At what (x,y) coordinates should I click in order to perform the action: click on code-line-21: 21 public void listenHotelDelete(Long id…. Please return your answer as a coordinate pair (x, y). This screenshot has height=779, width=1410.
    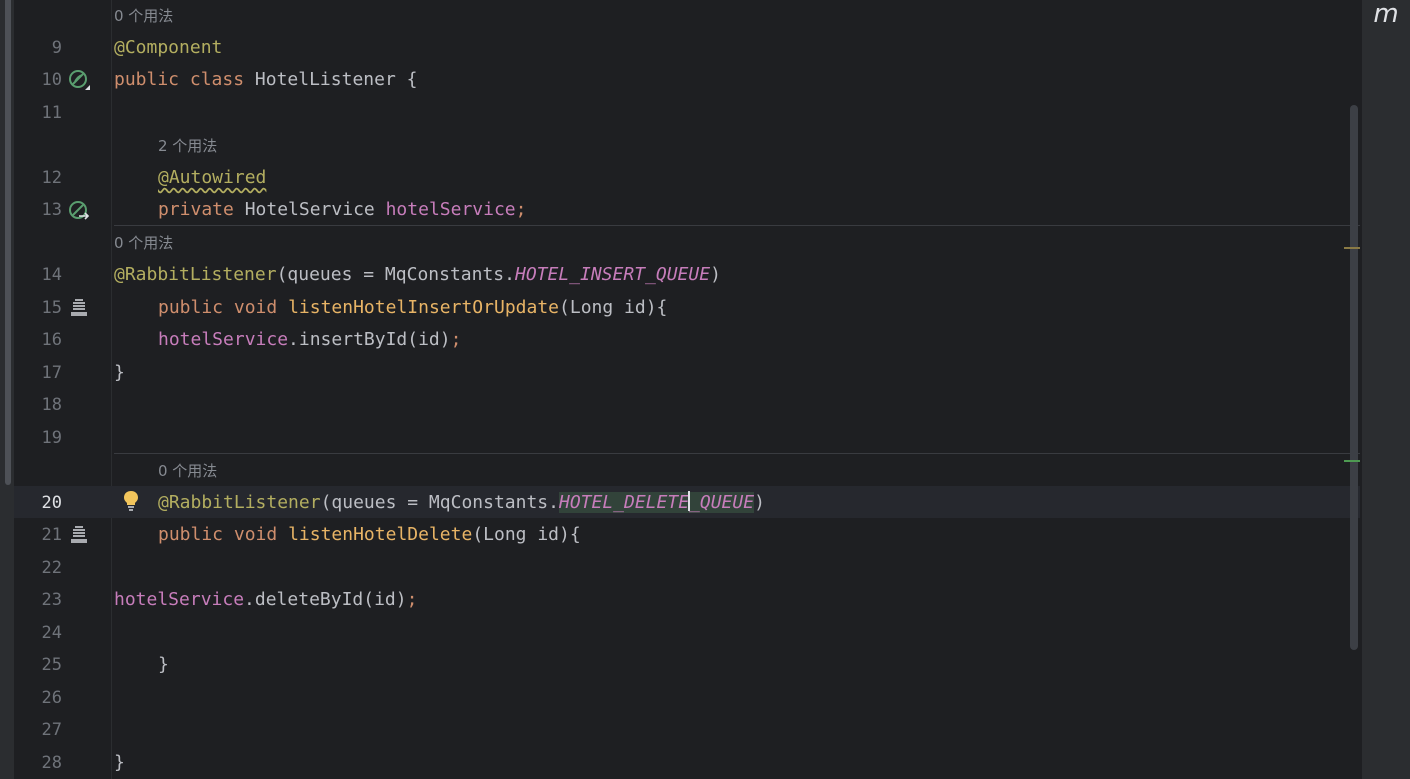
    Looking at the image, I should click on (674, 535).